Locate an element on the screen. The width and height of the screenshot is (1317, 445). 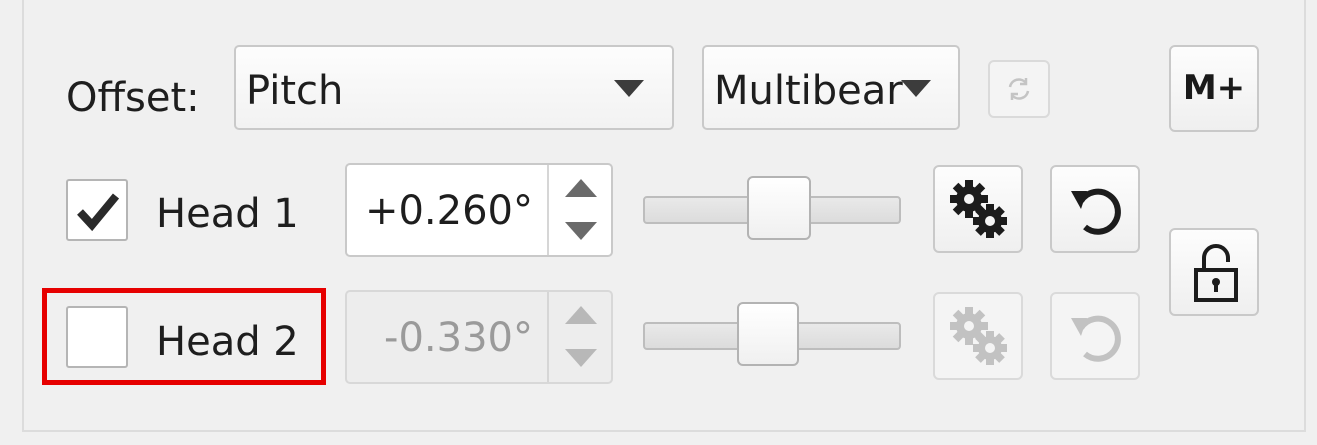
m-plus-label: M+ is located at coordinates (1214, 88).